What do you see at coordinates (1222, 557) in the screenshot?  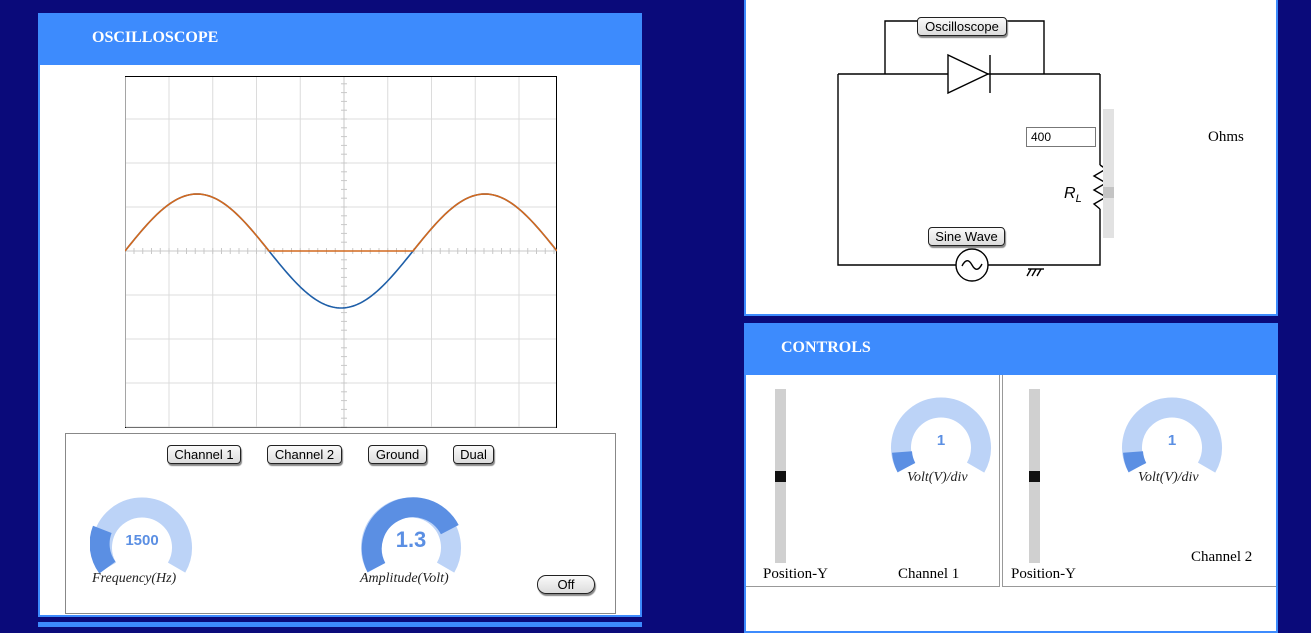 I see `channel2-name: Channel 2` at bounding box center [1222, 557].